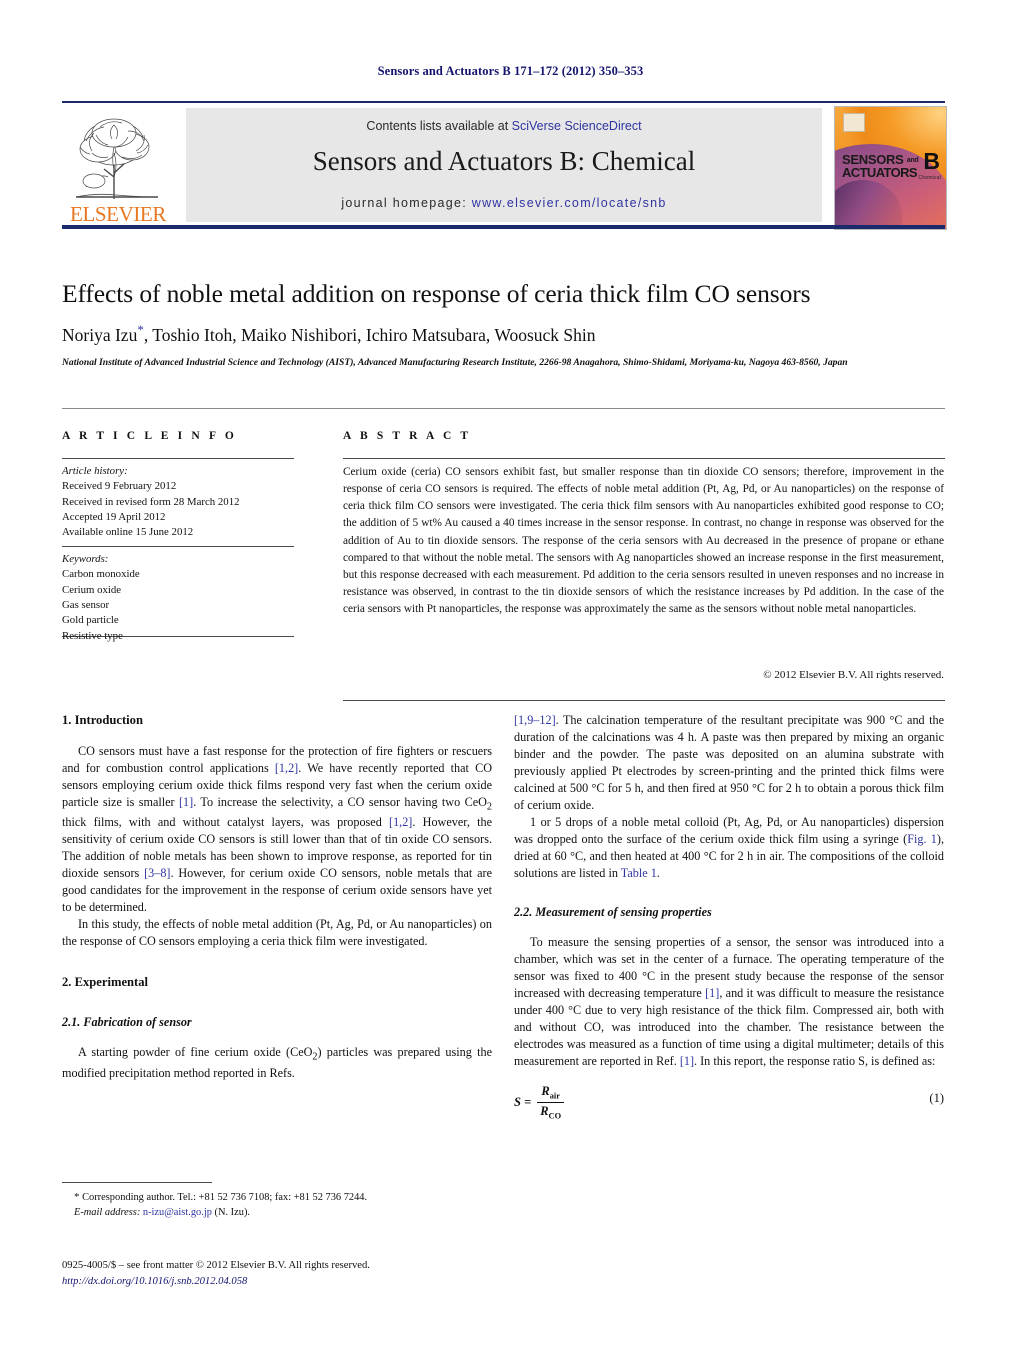 The height and width of the screenshot is (1351, 1021). I want to click on equation-numerator: Rair, so click(550, 1093).